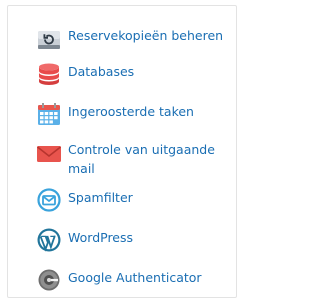 This screenshot has height=307, width=320. What do you see at coordinates (100, 197) in the screenshot?
I see `menu-item-label-spamfilter: Spamfilter` at bounding box center [100, 197].